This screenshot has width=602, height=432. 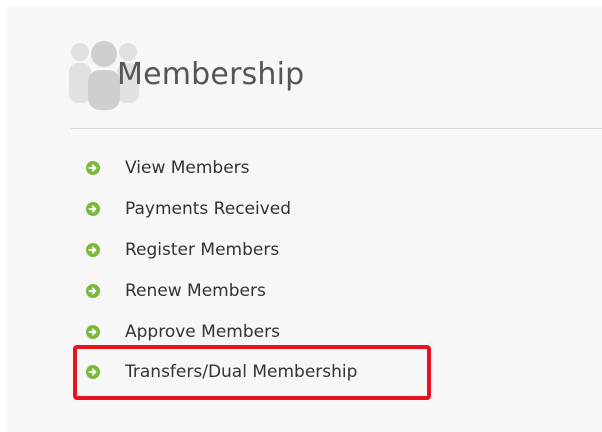 I want to click on menu-item-approve-members: Approve Members, so click(x=221, y=331).